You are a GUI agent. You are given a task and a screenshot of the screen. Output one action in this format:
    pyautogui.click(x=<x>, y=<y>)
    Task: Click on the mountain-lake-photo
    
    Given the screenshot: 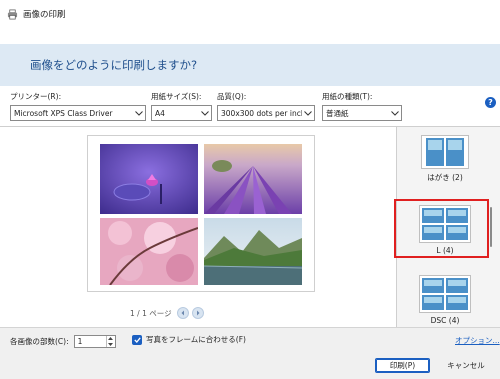 What is the action you would take?
    pyautogui.click(x=253, y=251)
    